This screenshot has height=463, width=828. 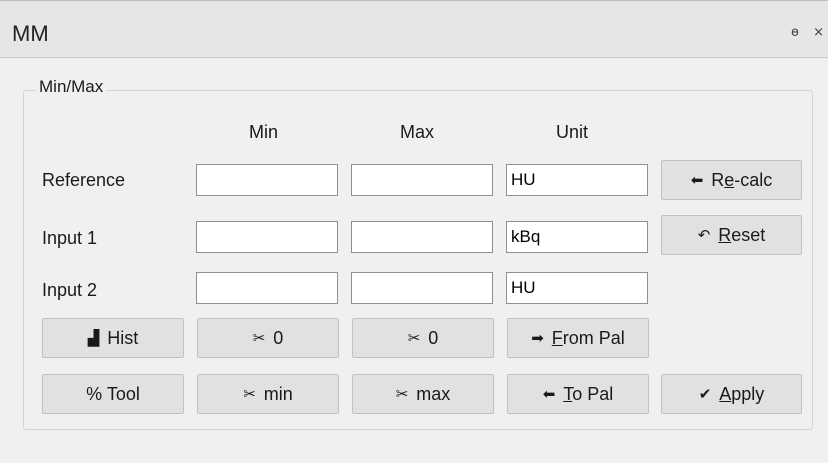 What do you see at coordinates (417, 132) in the screenshot?
I see `column-header-max: Max` at bounding box center [417, 132].